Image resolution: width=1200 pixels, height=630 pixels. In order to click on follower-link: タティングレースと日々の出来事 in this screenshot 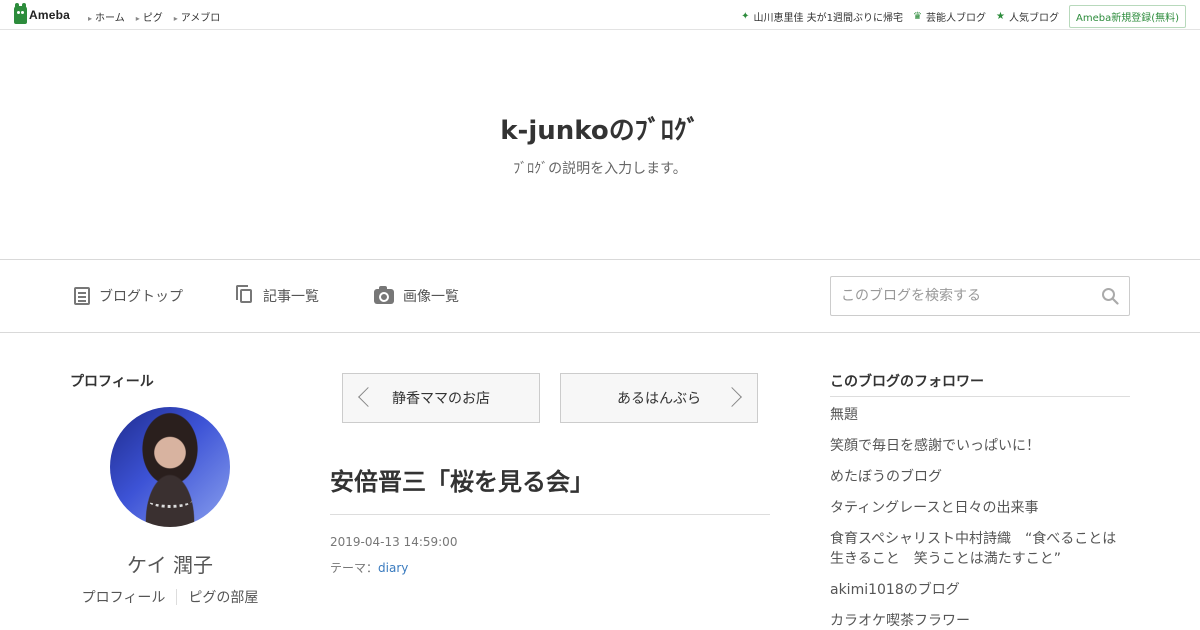, I will do `click(980, 508)`.